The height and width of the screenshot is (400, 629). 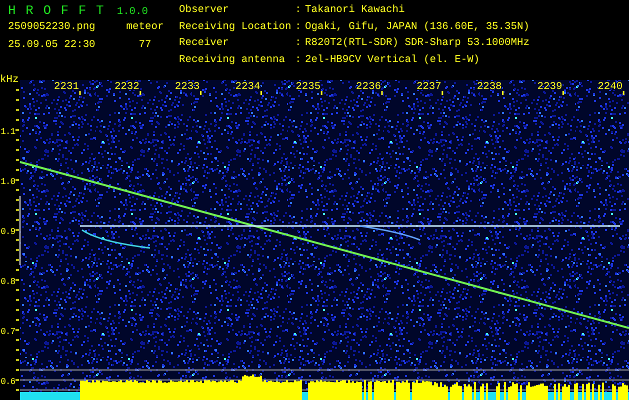 What do you see at coordinates (56, 10) in the screenshot?
I see `app-name: H R O F F T` at bounding box center [56, 10].